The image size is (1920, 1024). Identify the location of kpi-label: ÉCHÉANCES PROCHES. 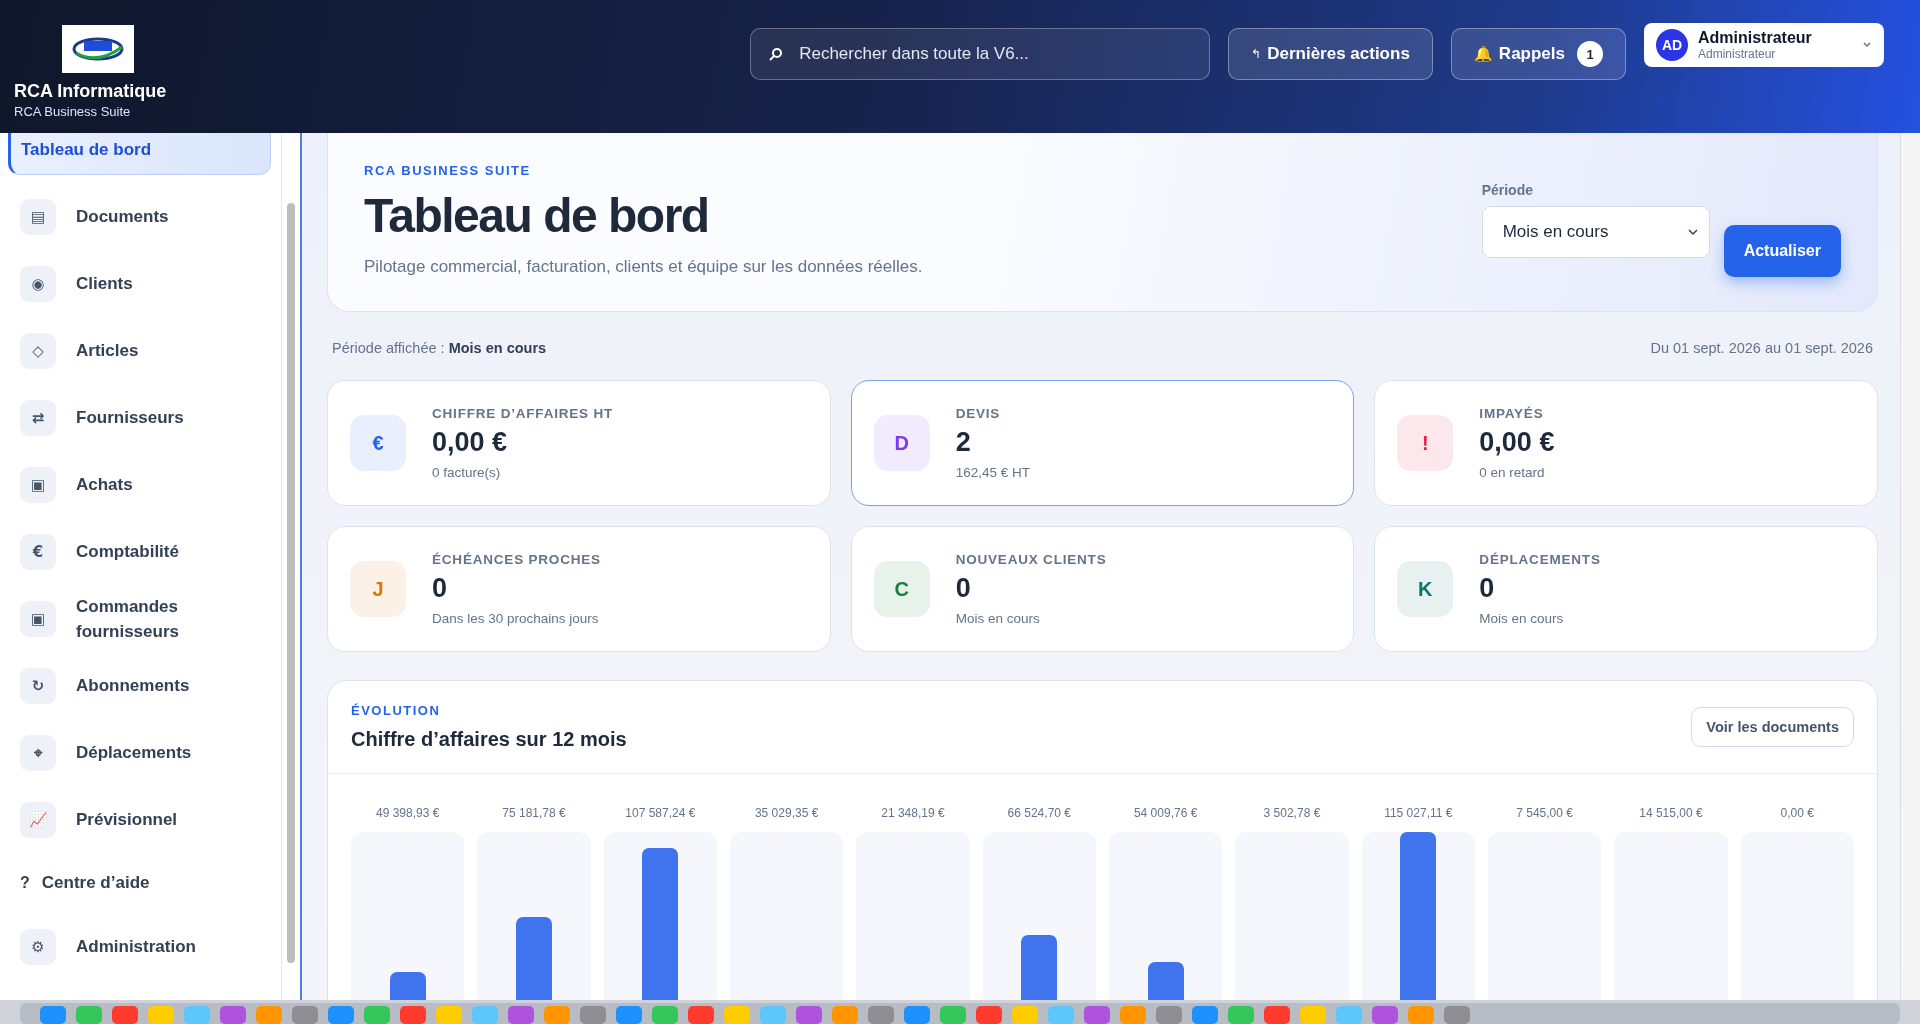
(516, 559).